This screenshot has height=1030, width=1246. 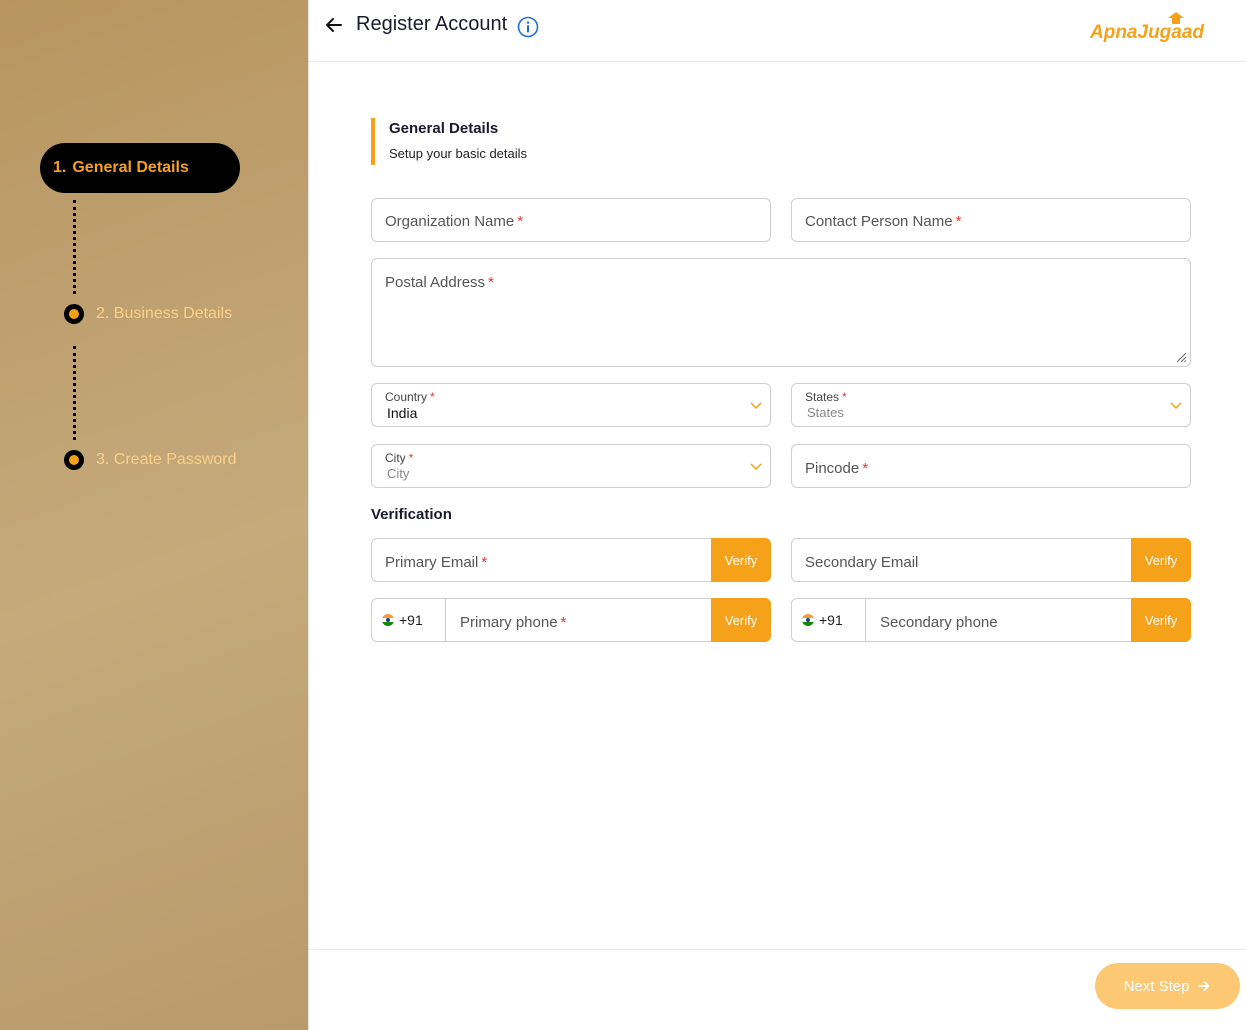 I want to click on field-placeholder: Contact Person Name, so click(x=879, y=221).